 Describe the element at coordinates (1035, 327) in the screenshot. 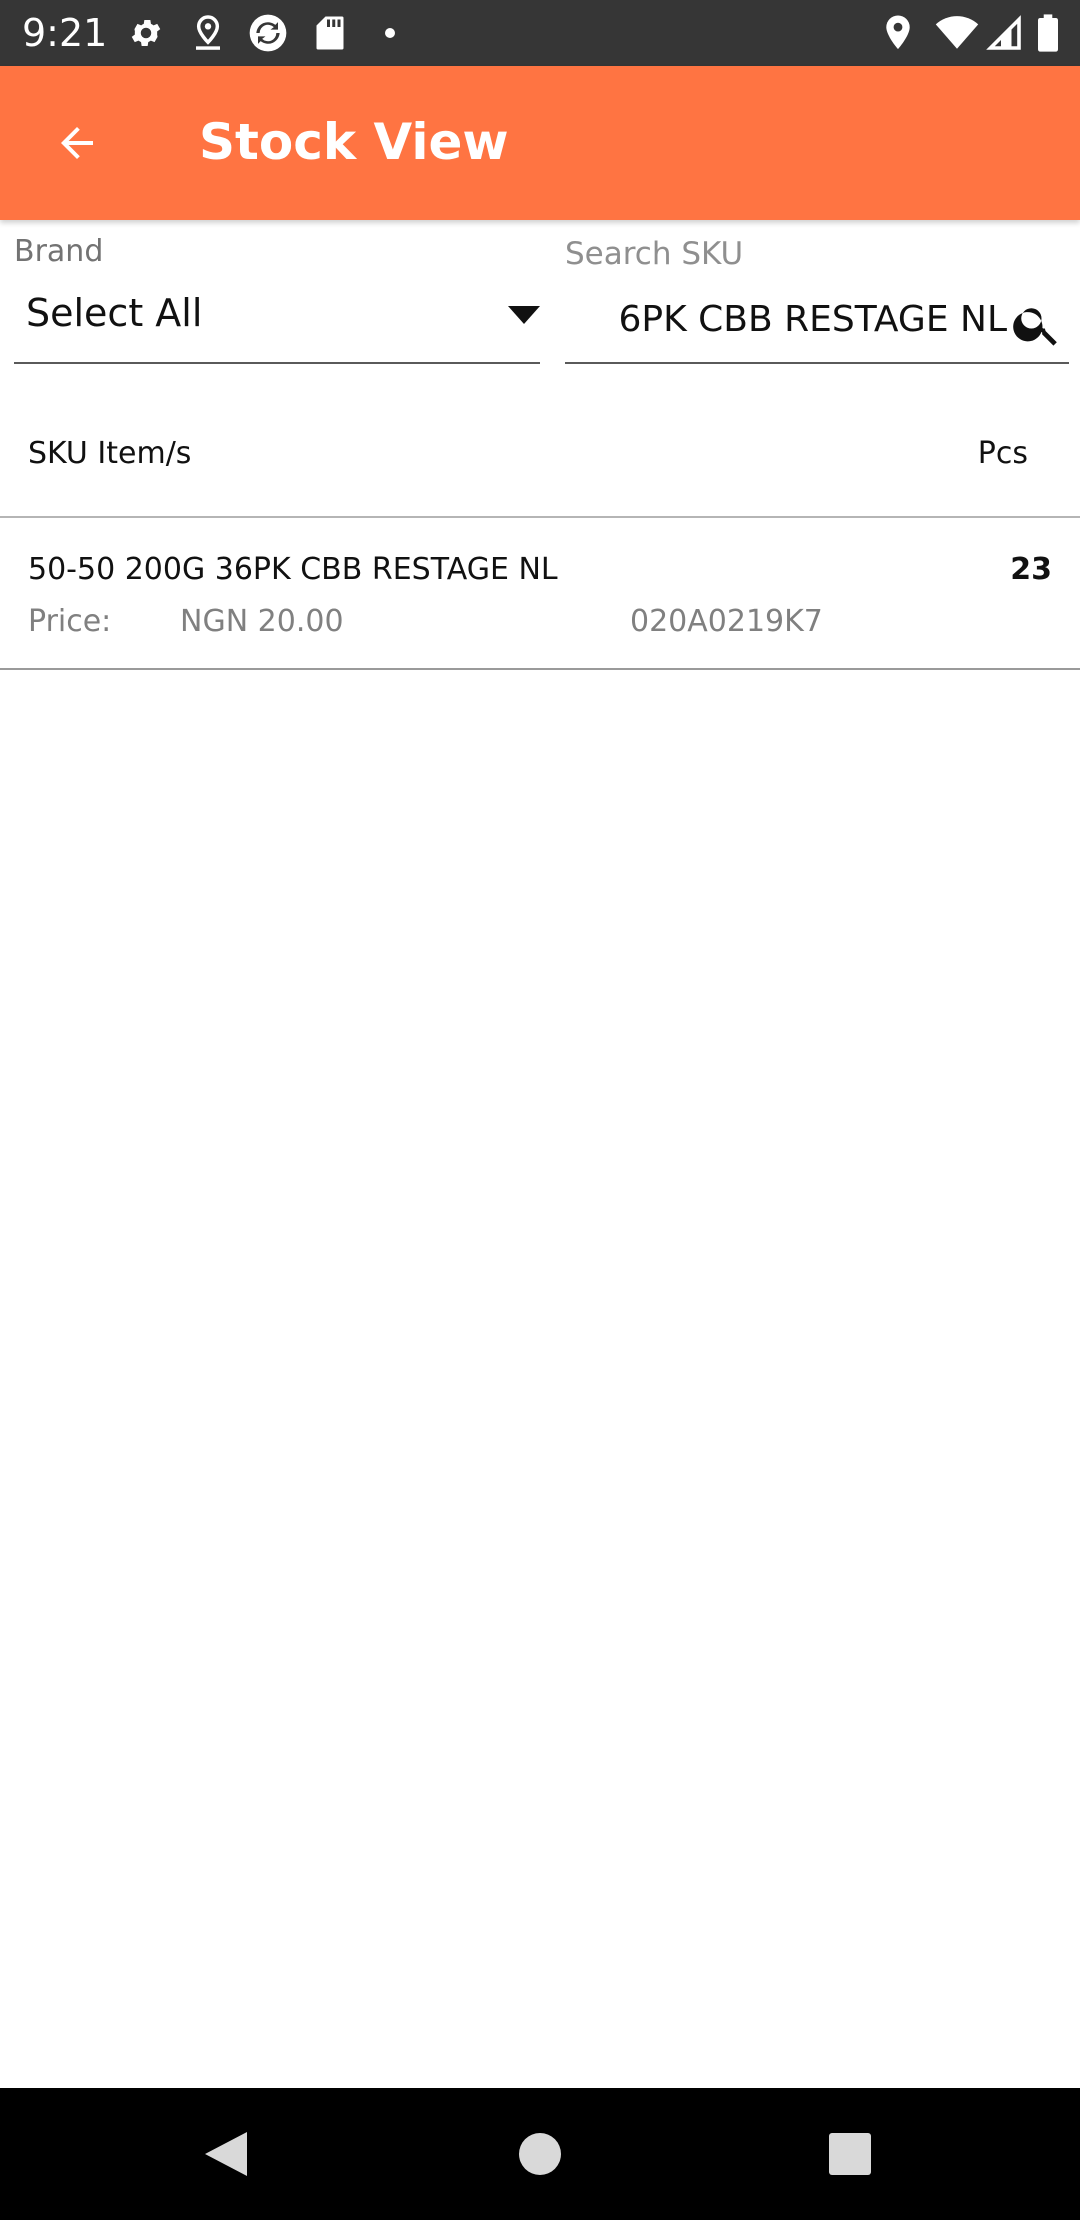

I see `search-icon` at that location.